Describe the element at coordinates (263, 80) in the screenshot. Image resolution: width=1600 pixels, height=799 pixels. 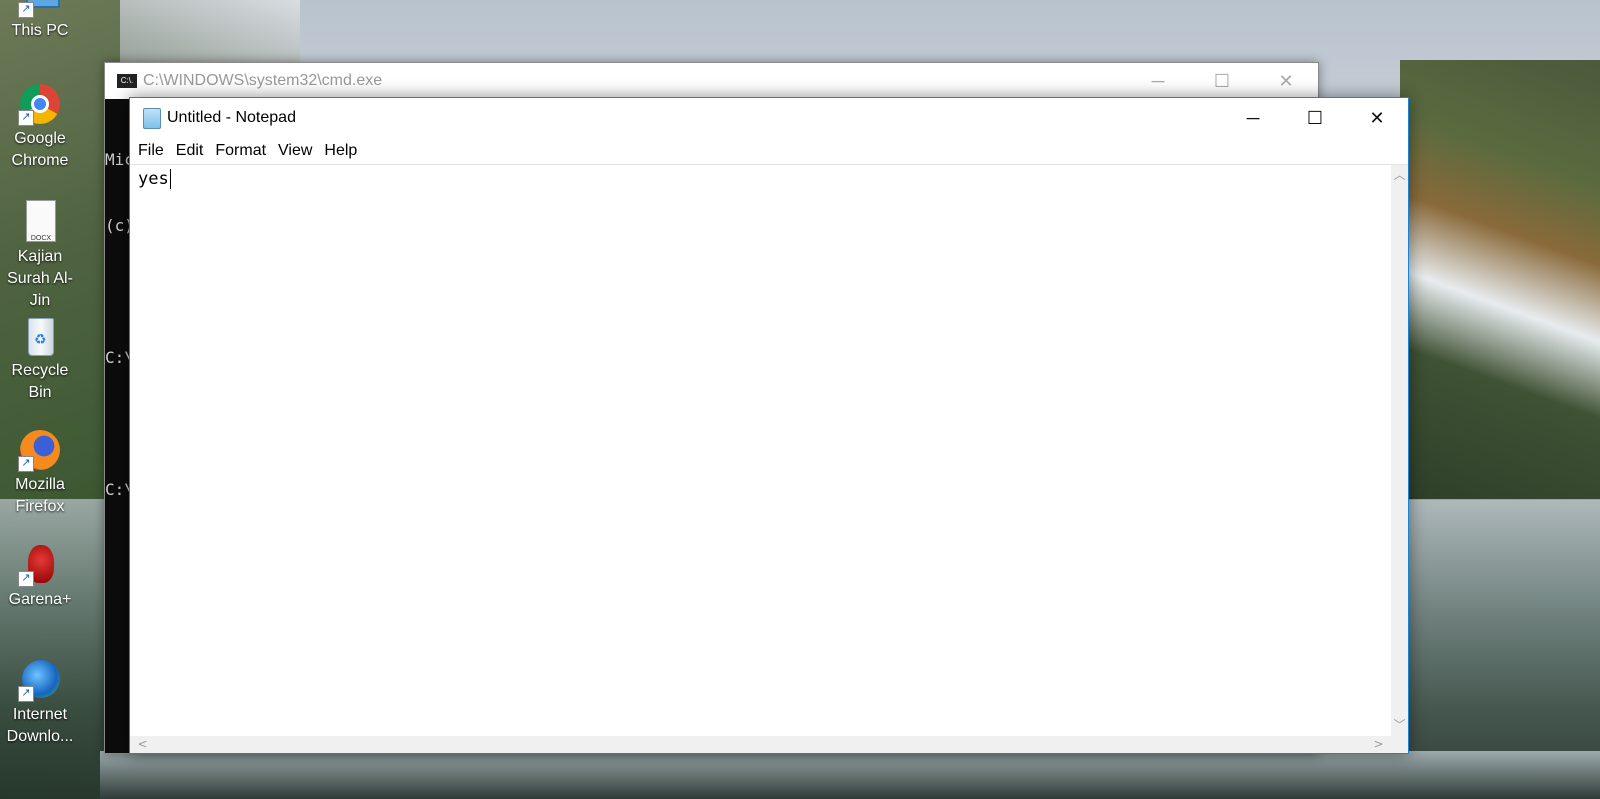
I see `cmd-window-title: C:\WINDOWS\system32\cmd.exe` at that location.